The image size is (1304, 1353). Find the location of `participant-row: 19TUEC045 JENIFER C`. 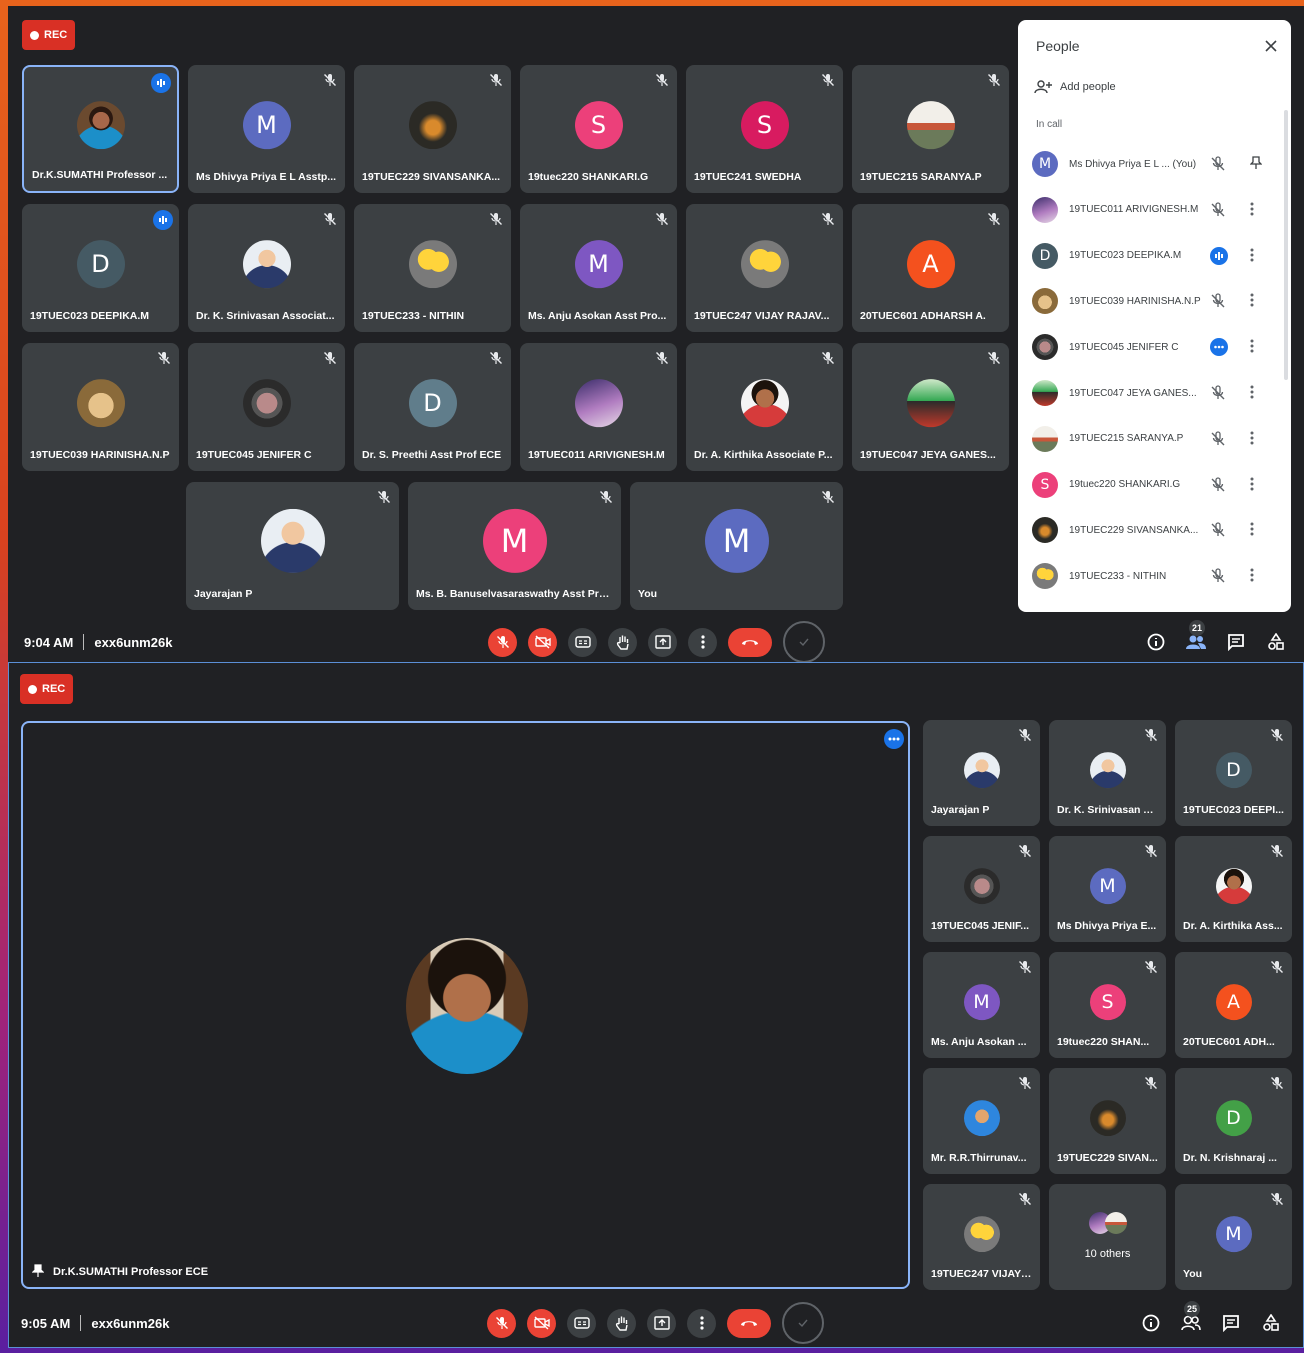

participant-row: 19TUEC045 JENIFER C is located at coordinates (1152, 347).